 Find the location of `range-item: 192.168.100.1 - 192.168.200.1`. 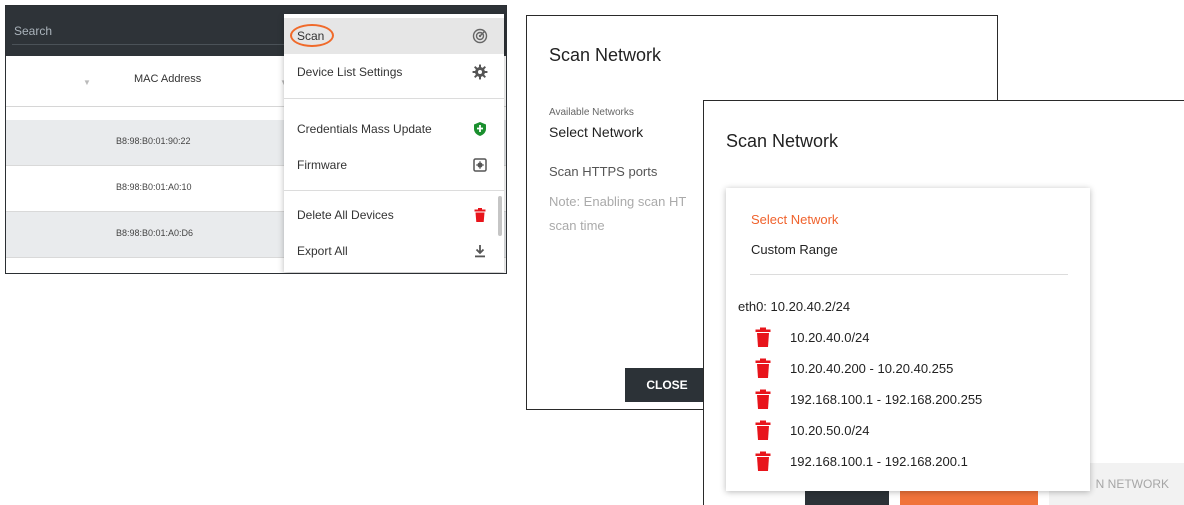

range-item: 192.168.100.1 - 192.168.200.1 is located at coordinates (914, 462).